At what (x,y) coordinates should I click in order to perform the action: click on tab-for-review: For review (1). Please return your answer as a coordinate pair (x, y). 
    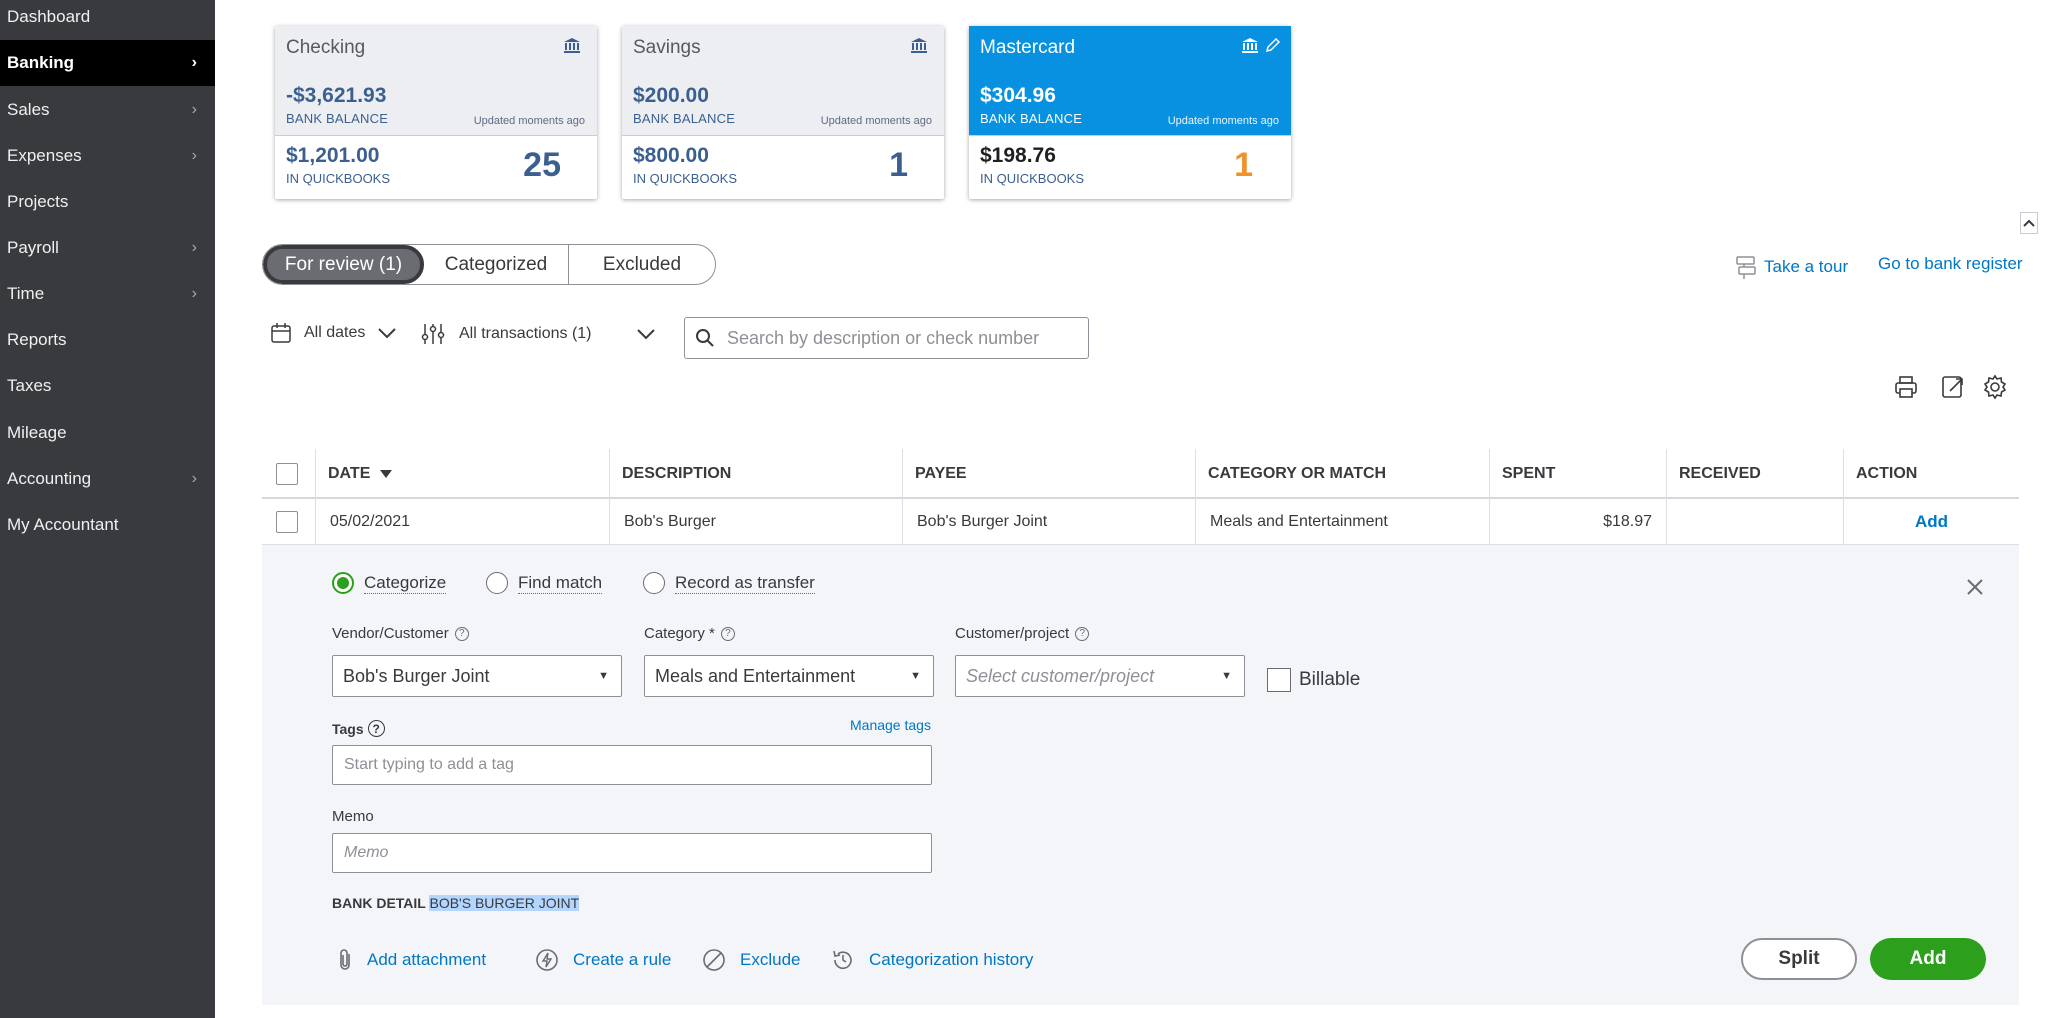
    Looking at the image, I should click on (343, 264).